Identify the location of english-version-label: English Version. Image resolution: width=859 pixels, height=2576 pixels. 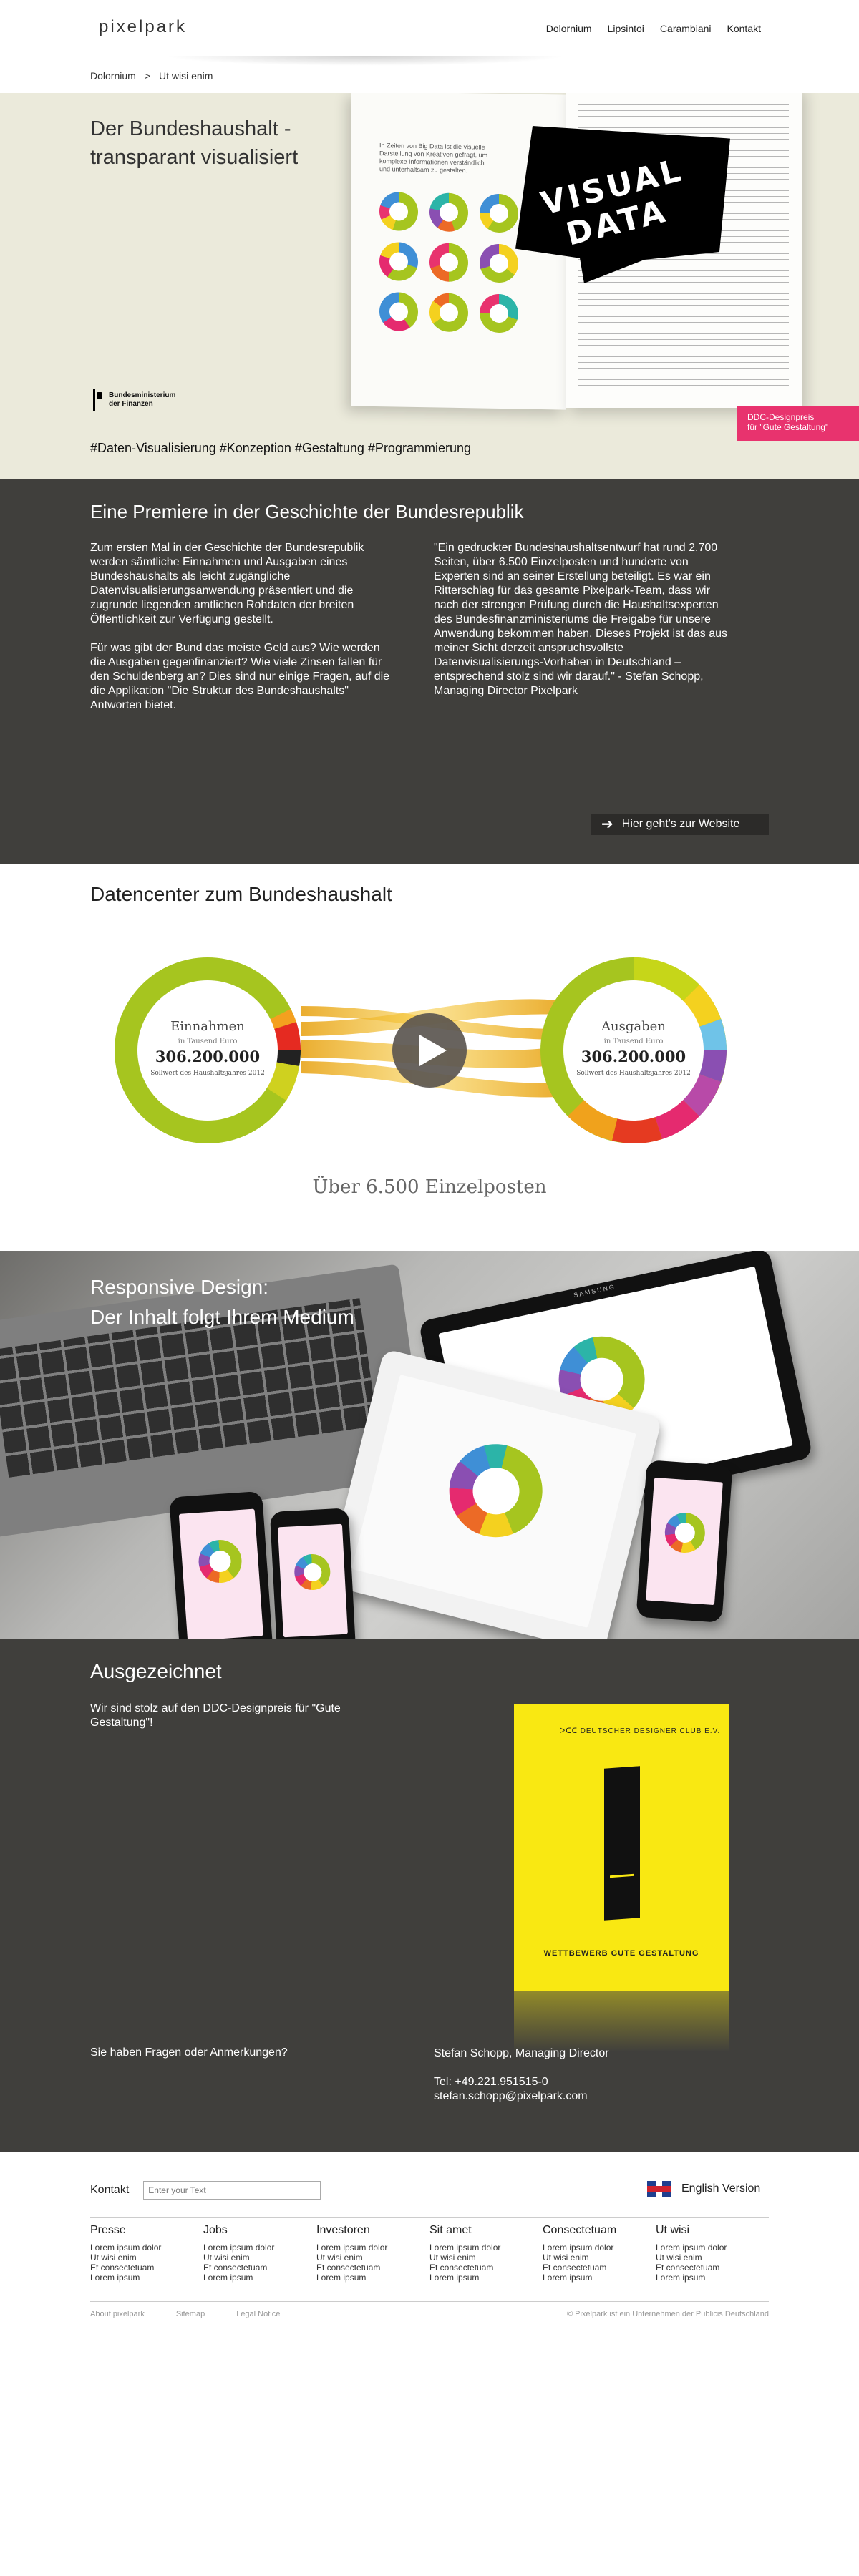
(721, 2188).